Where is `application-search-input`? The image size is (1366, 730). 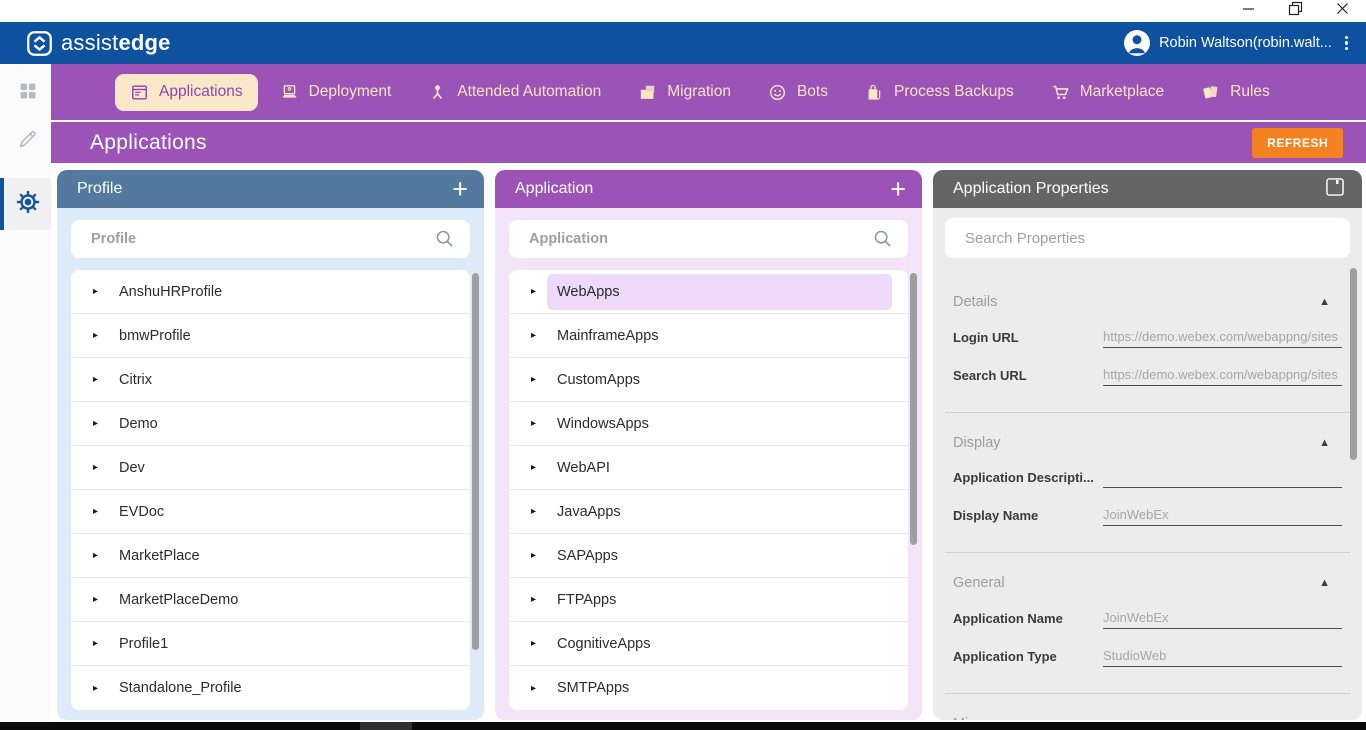 application-search-input is located at coordinates (700, 239).